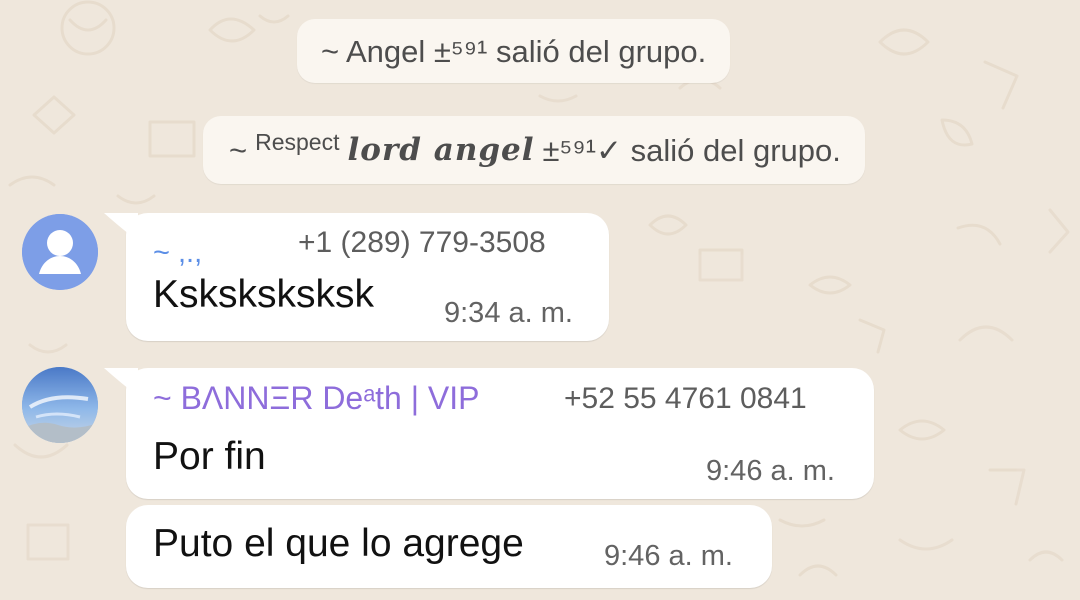  I want to click on system-message-respect: Respect, so click(297, 141).